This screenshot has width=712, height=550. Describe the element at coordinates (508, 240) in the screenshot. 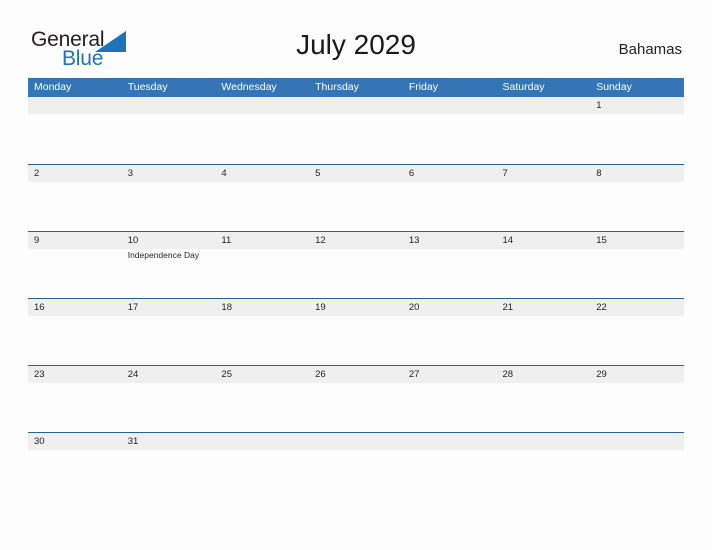

I see `day-number: 14` at that location.